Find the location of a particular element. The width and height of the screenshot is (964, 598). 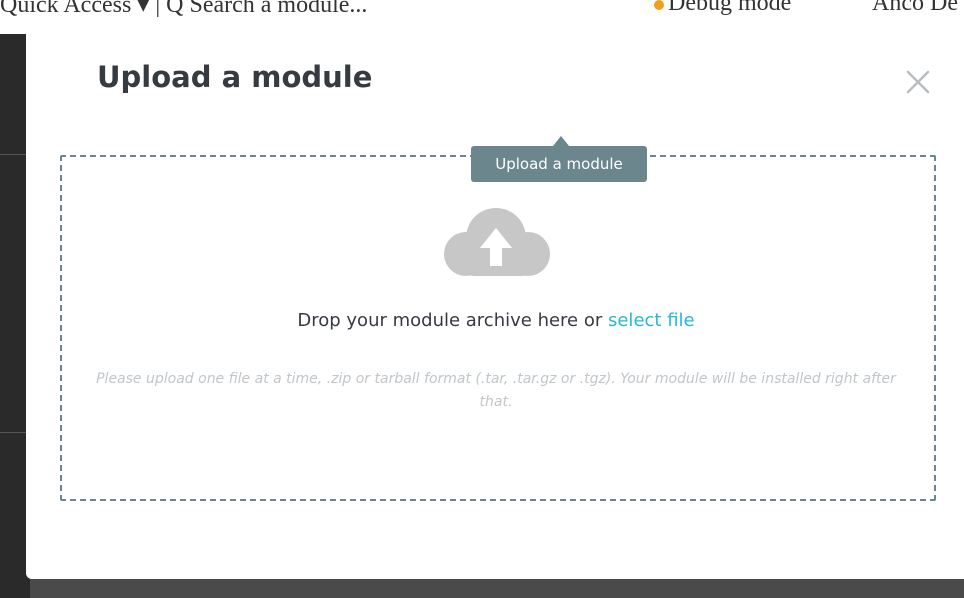

debug-mode-label: Debug mode is located at coordinates (729, 8).